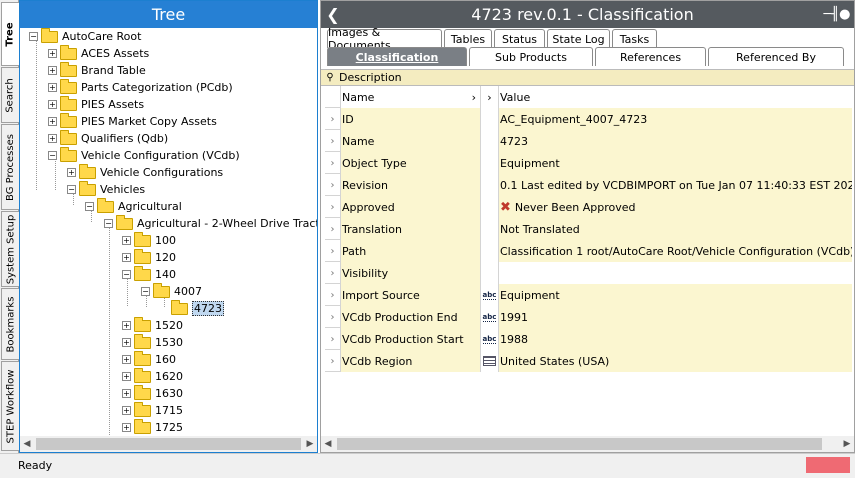  Describe the element at coordinates (171, 291) in the screenshot. I see `tree-node-4007: − 4007` at that location.